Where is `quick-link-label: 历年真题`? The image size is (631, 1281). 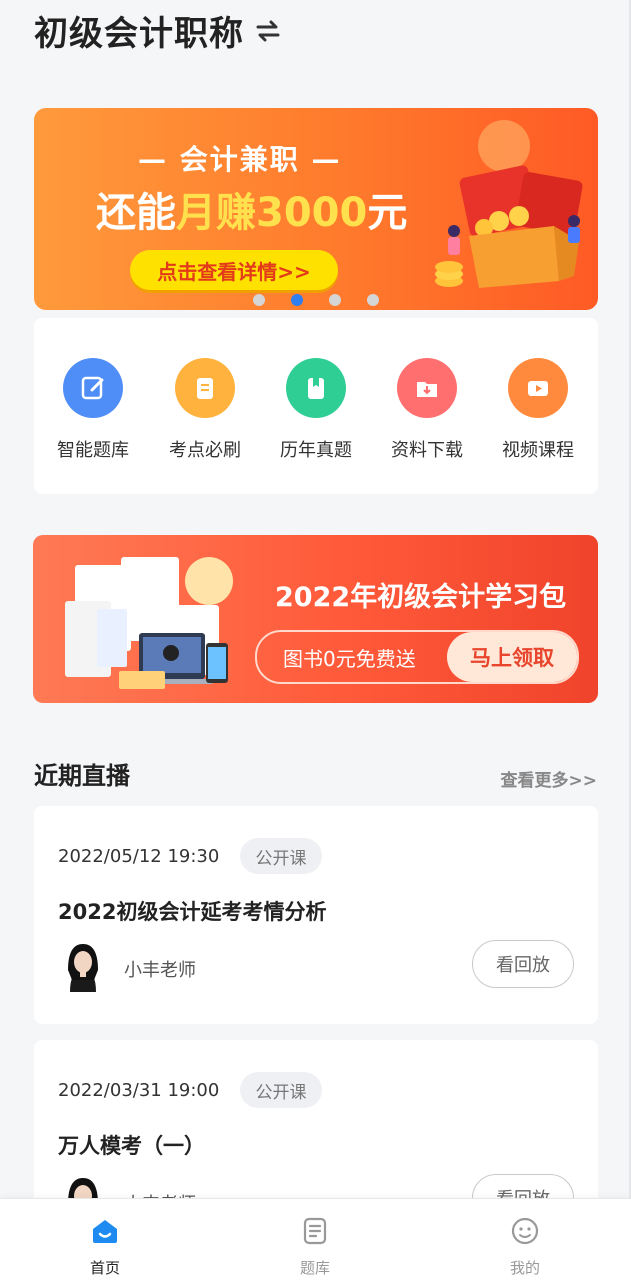 quick-link-label: 历年真题 is located at coordinates (316, 450).